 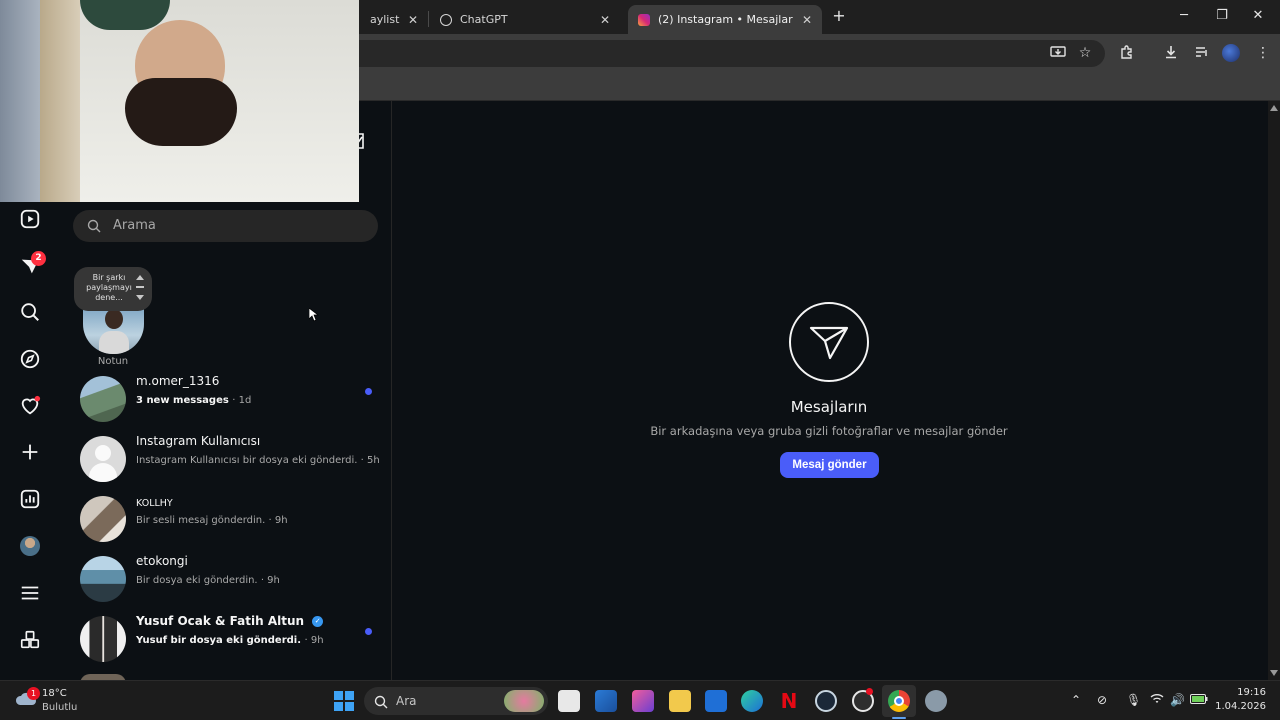 What do you see at coordinates (113, 361) in the screenshot?
I see `note-label: Notun` at bounding box center [113, 361].